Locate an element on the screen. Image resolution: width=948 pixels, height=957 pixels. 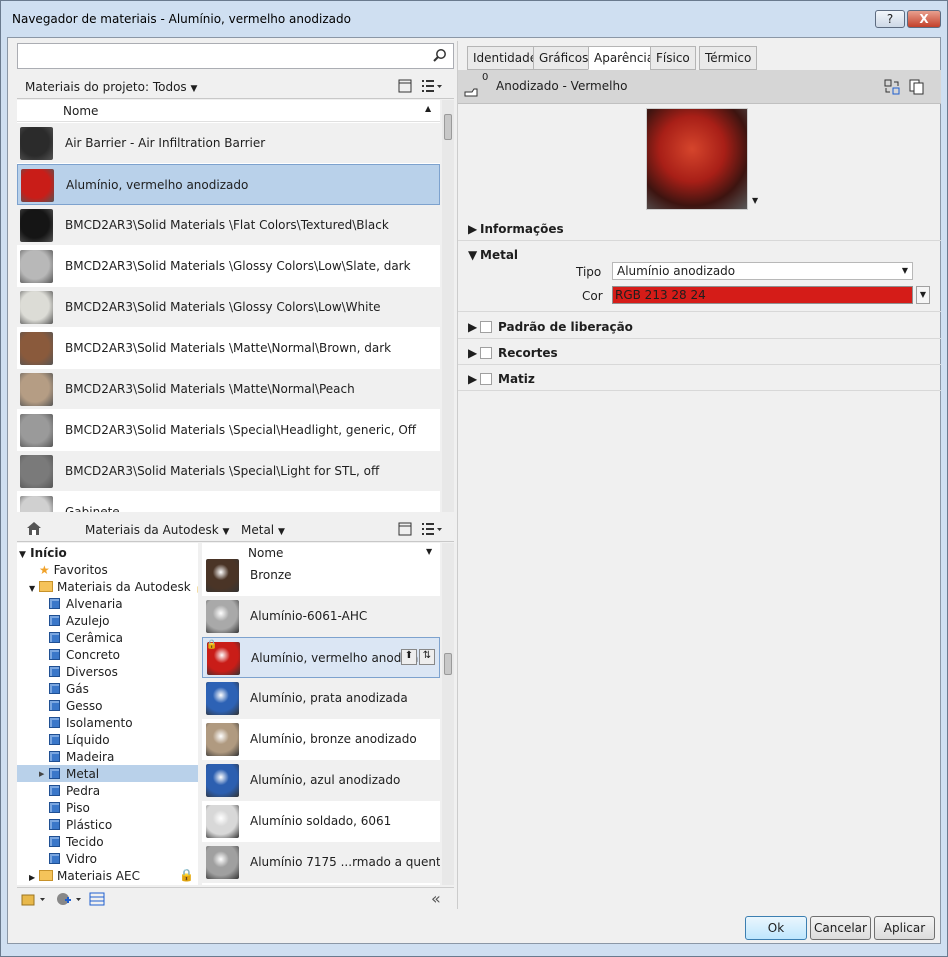
tree-node-category: Pedra is located at coordinates (74, 791).